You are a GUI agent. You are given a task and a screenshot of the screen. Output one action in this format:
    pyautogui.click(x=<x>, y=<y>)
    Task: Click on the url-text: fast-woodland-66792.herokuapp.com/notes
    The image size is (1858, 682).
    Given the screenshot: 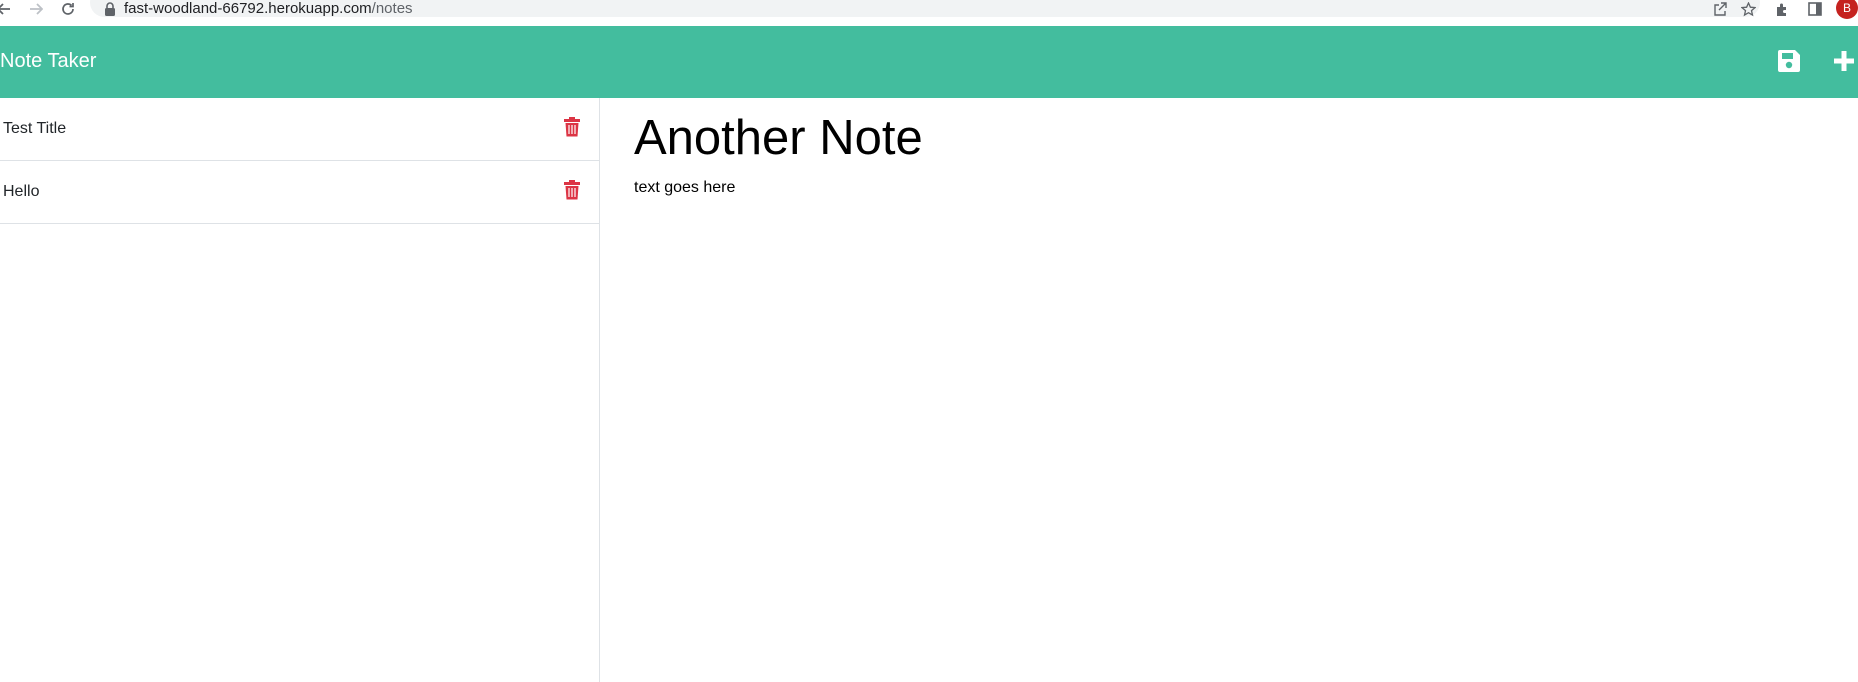 What is the action you would take?
    pyautogui.click(x=268, y=8)
    